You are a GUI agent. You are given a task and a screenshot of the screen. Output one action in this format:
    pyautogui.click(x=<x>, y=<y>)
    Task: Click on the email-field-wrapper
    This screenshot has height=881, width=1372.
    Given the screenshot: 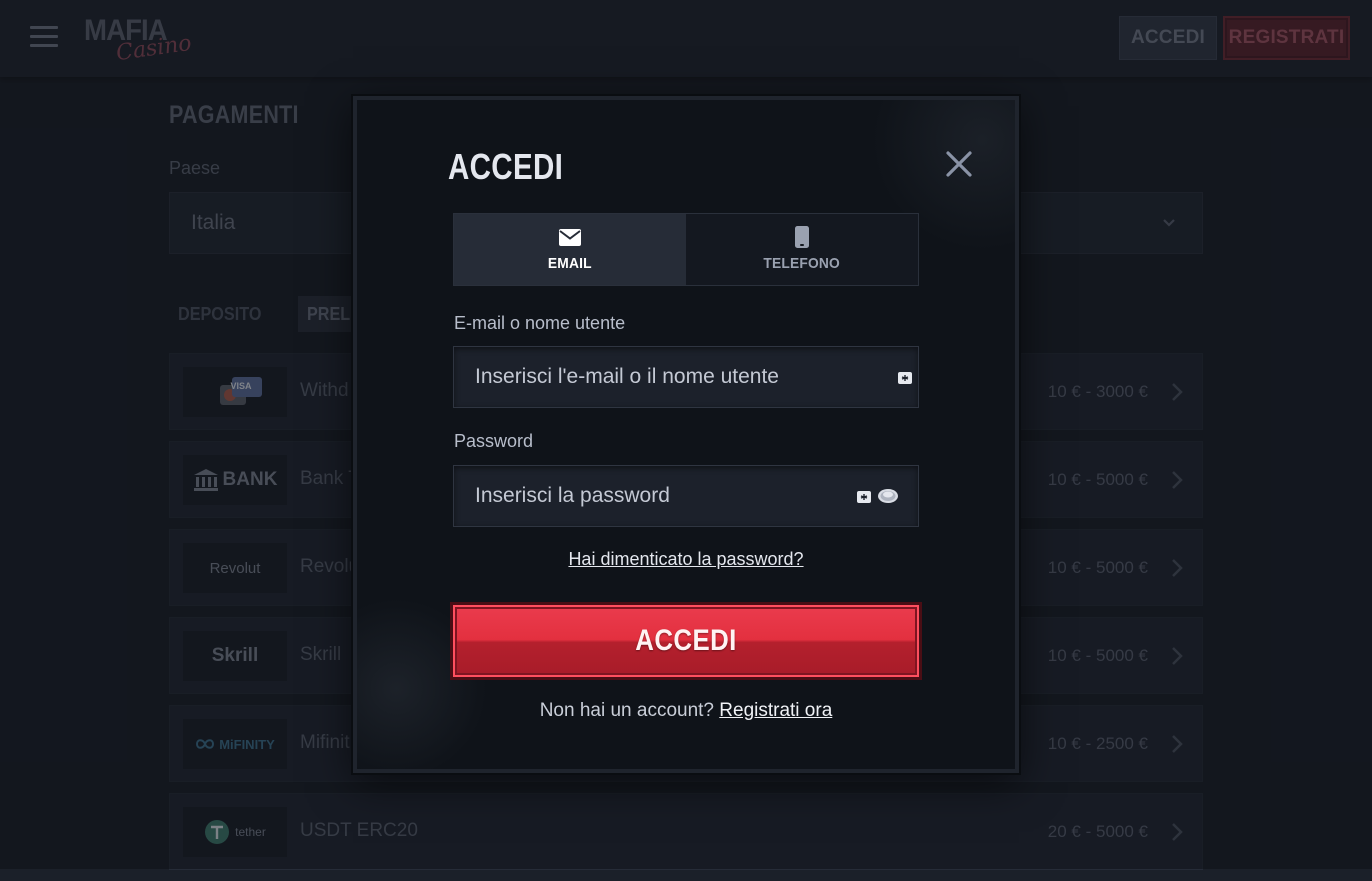 What is the action you would take?
    pyautogui.click(x=686, y=377)
    